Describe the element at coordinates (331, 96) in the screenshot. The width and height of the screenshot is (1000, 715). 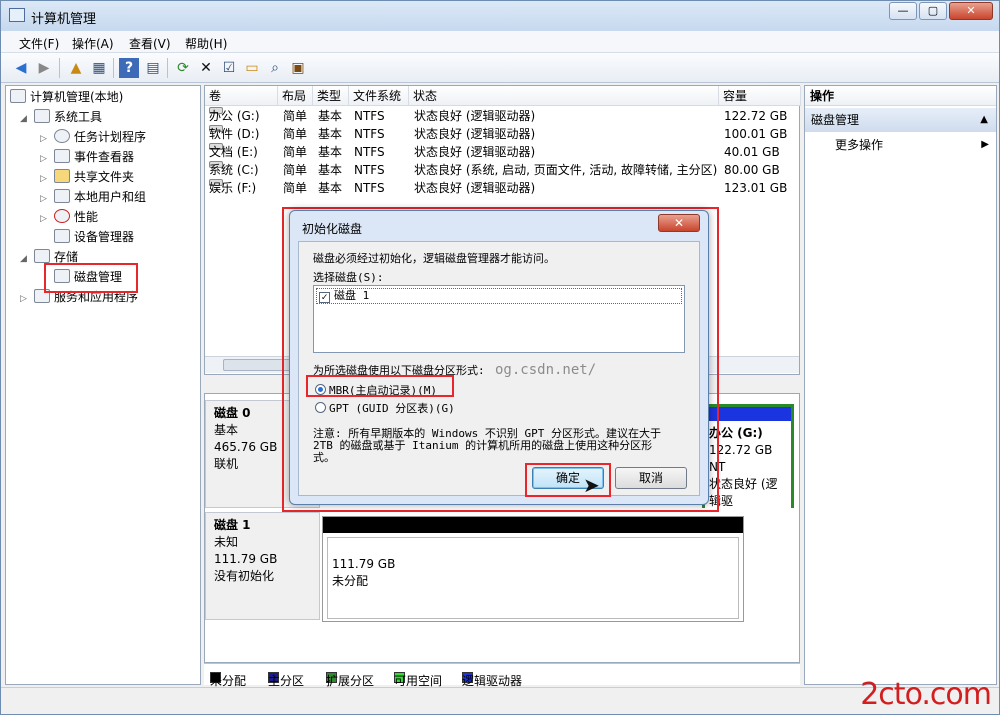
I see `col-type: 类型` at that location.